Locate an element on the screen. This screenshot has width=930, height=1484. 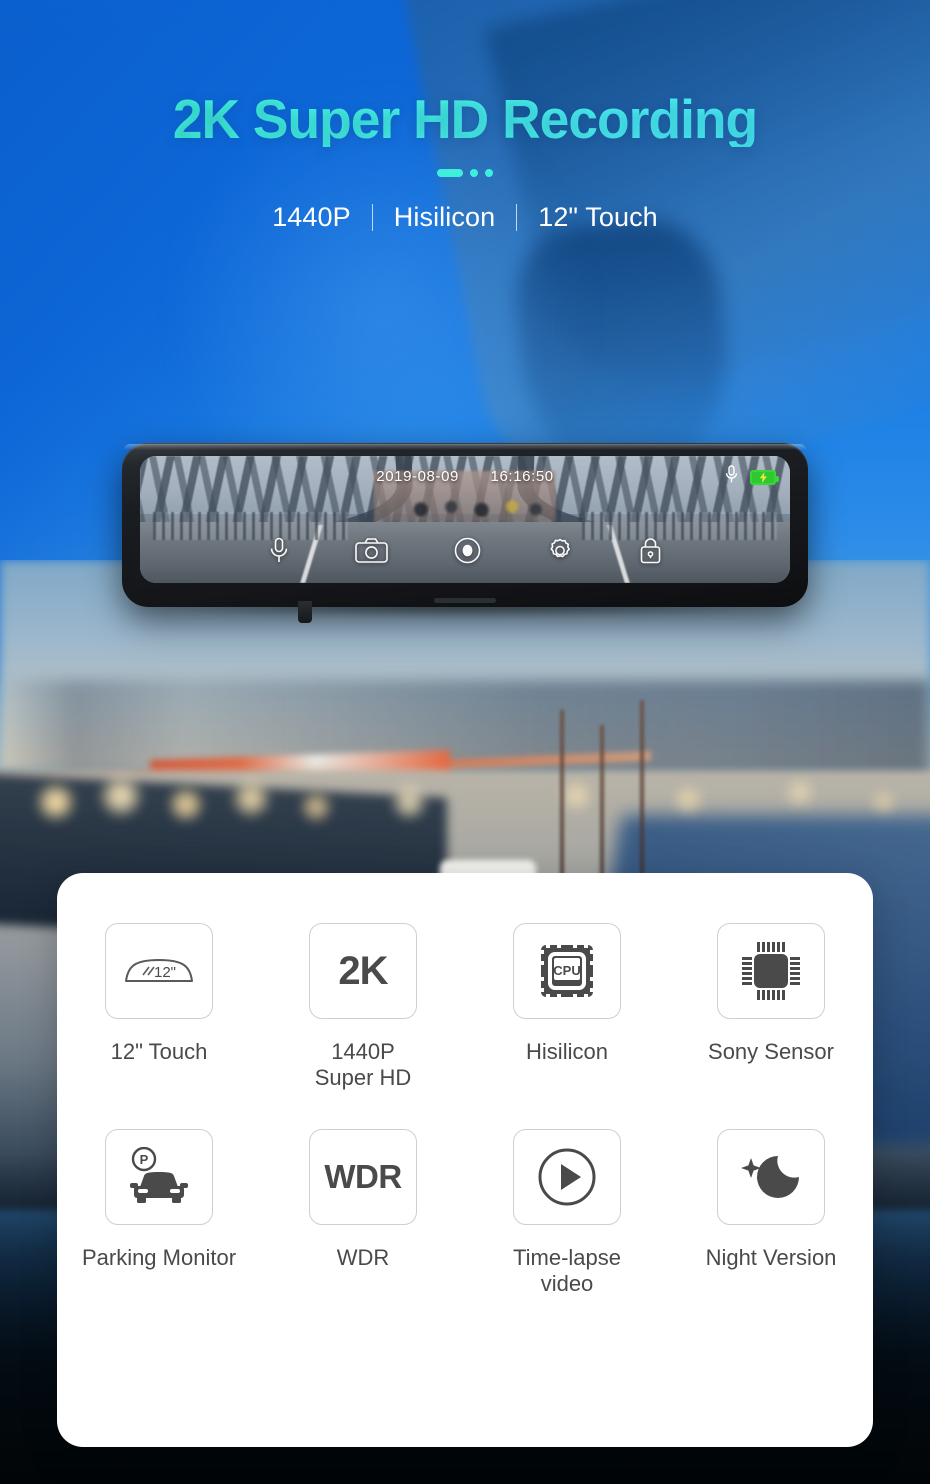
svg-text: P is located at coordinates (144, 1159).